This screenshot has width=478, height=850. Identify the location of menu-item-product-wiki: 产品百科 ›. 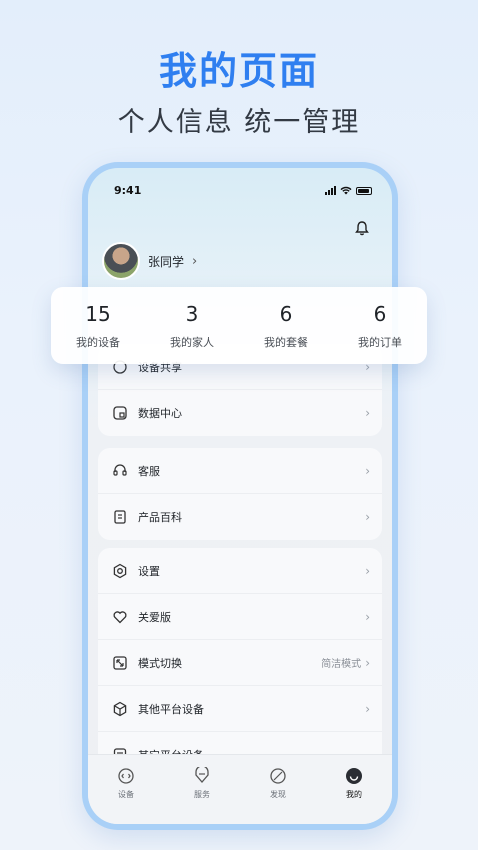
(240, 517).